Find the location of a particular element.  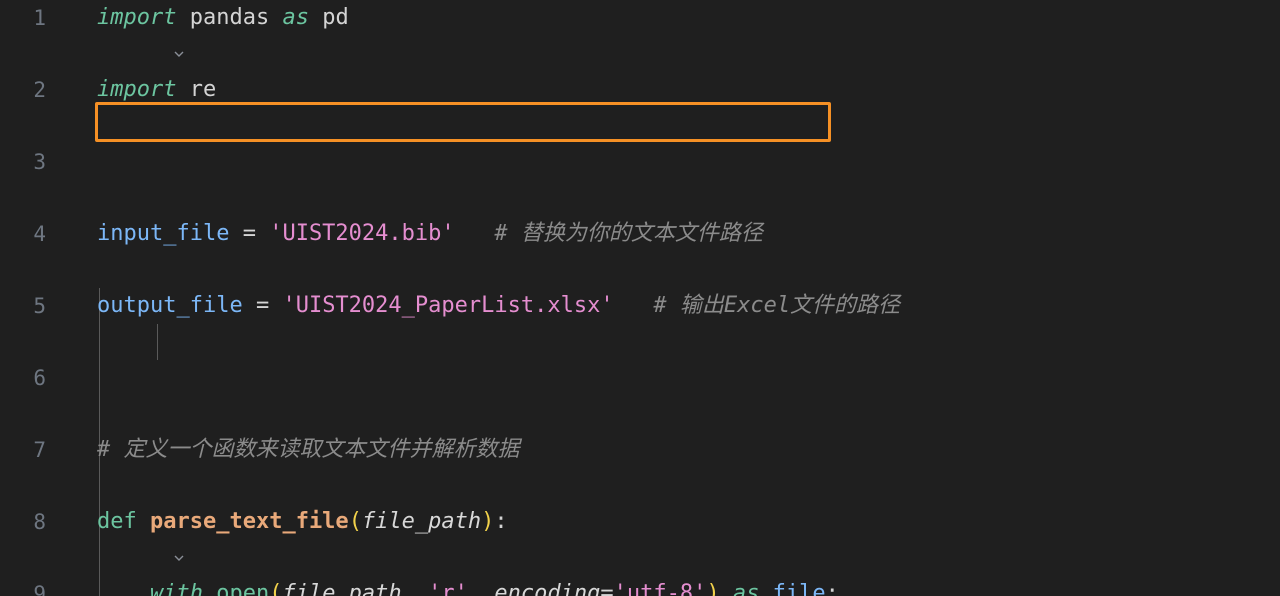

code-text: # 定义一个函数来读取文本文件并解析数据 is located at coordinates (308, 450).